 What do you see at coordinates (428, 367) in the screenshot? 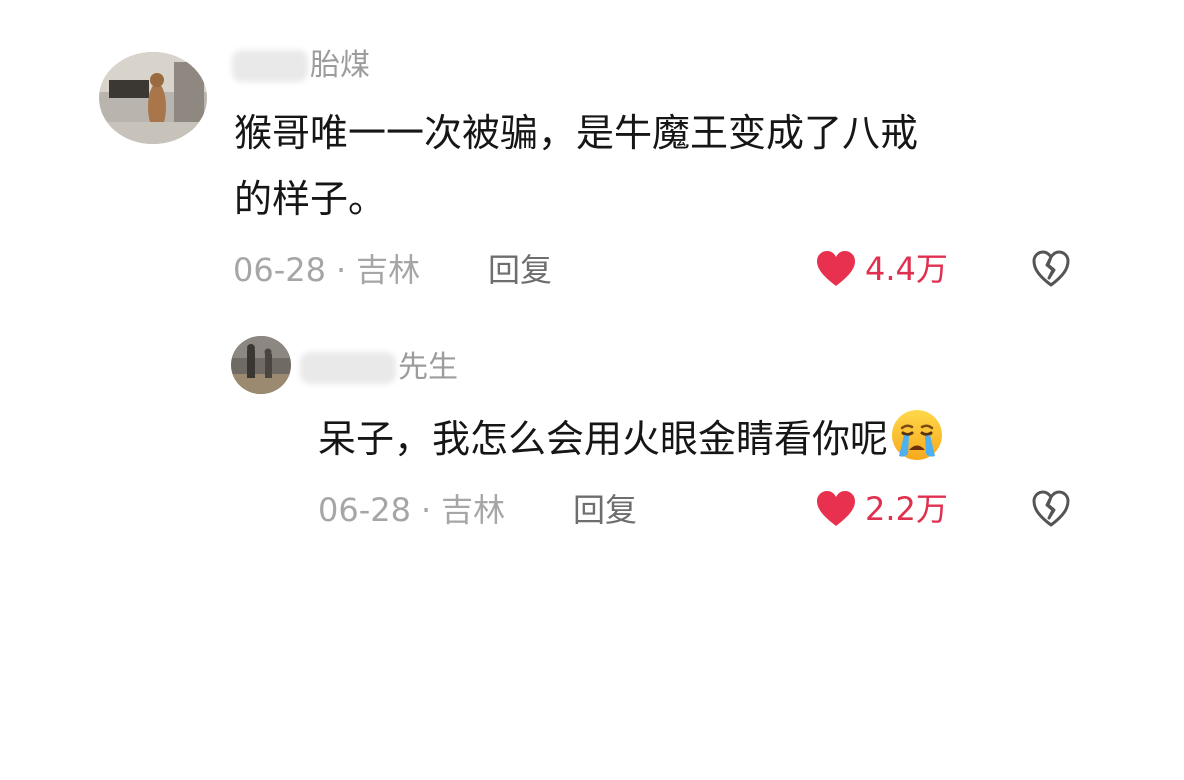
I see `username-text: 先生` at bounding box center [428, 367].